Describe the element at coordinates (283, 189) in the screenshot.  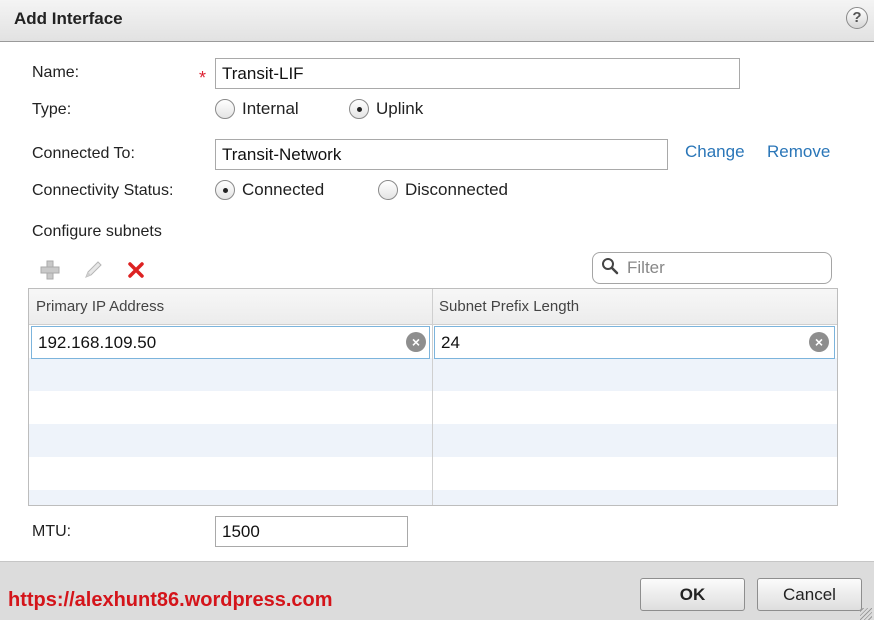
I see `connected-label: Connected` at that location.